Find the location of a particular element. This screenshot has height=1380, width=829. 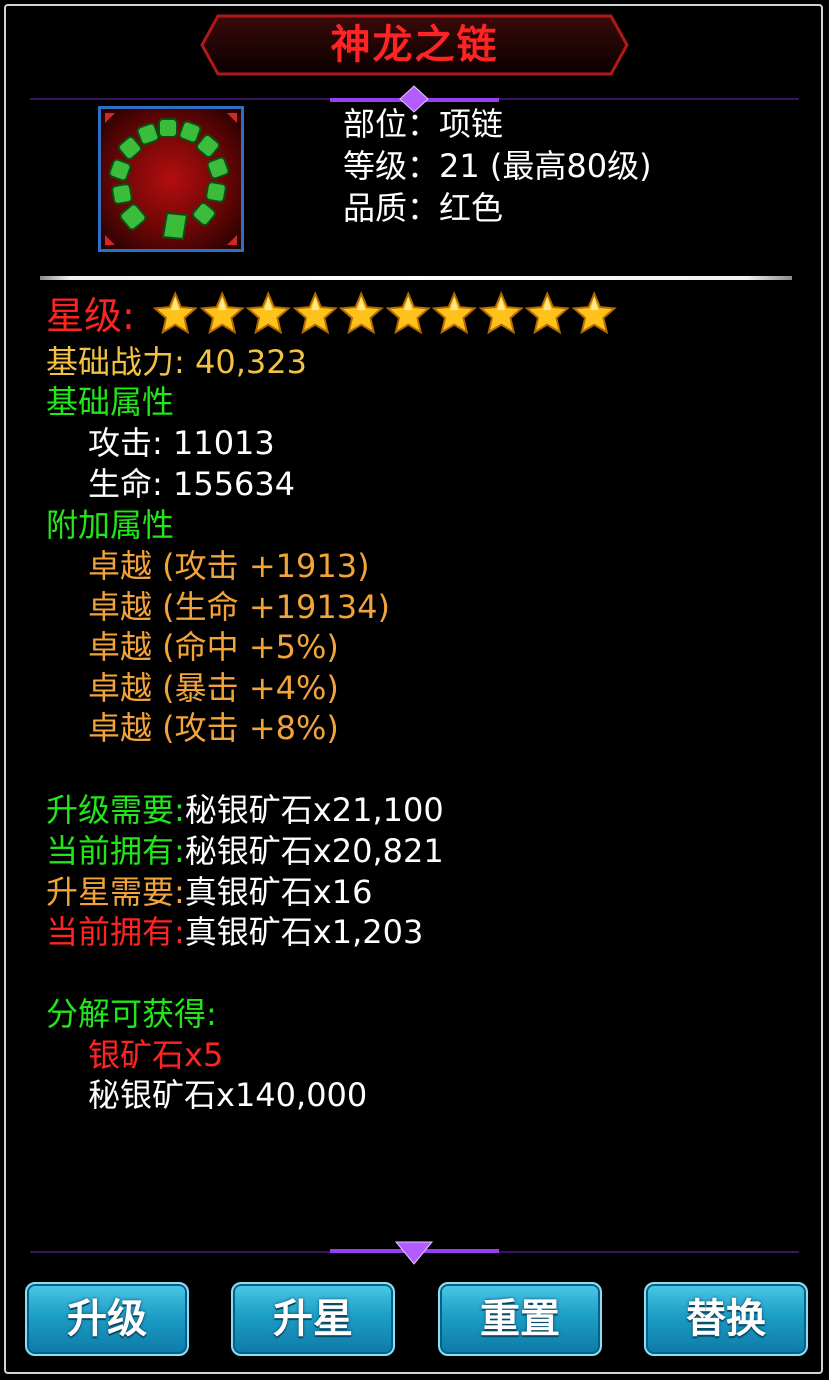

attr-value: 155634 is located at coordinates (234, 484).